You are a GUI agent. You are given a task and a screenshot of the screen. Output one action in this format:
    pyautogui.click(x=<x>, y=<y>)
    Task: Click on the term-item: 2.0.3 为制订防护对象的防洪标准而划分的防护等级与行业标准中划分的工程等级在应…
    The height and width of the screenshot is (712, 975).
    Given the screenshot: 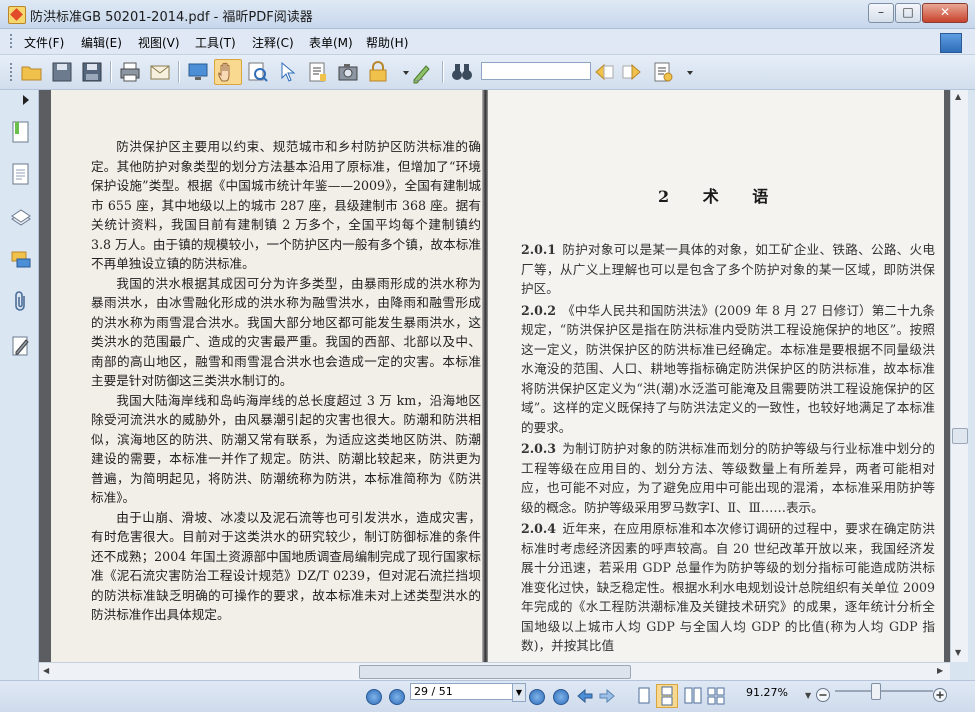 What is the action you would take?
    pyautogui.click(x=728, y=478)
    